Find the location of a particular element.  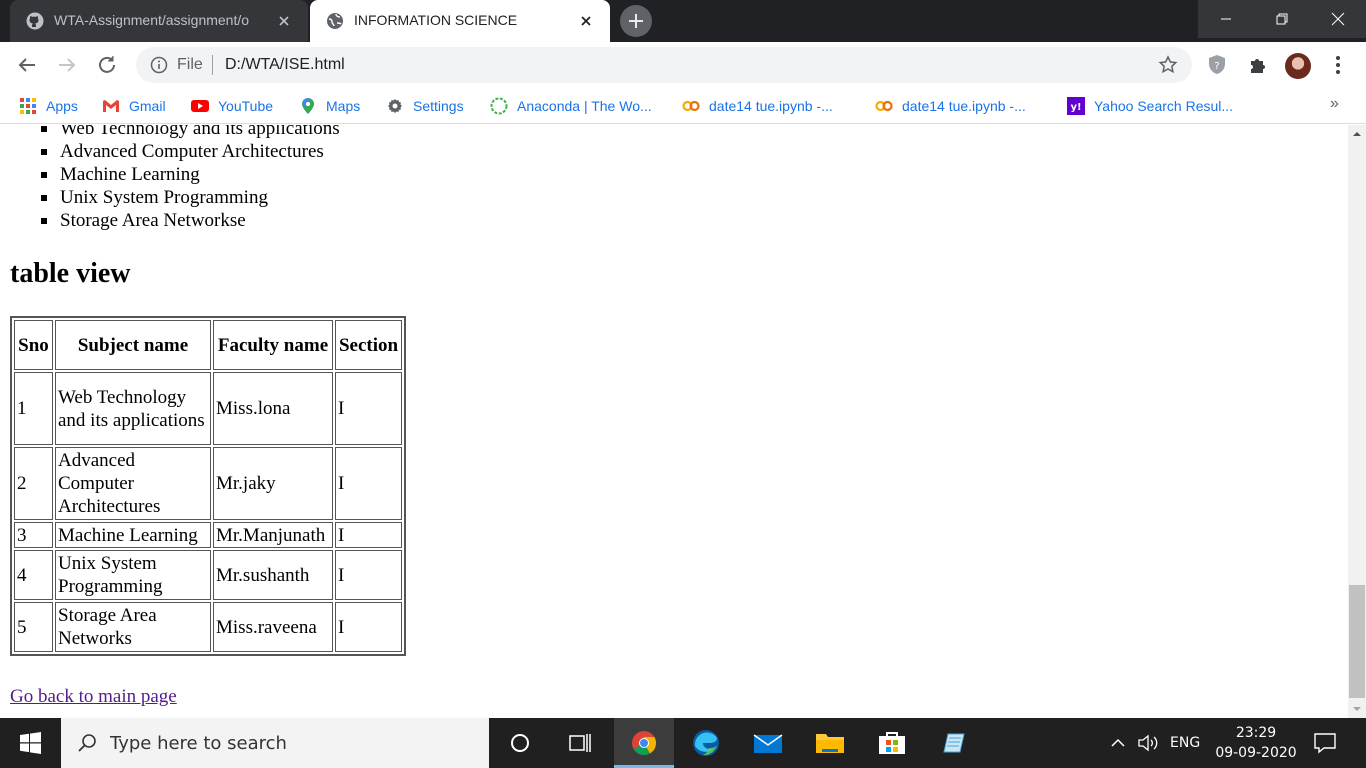

taskbar-chrome is located at coordinates (644, 743).